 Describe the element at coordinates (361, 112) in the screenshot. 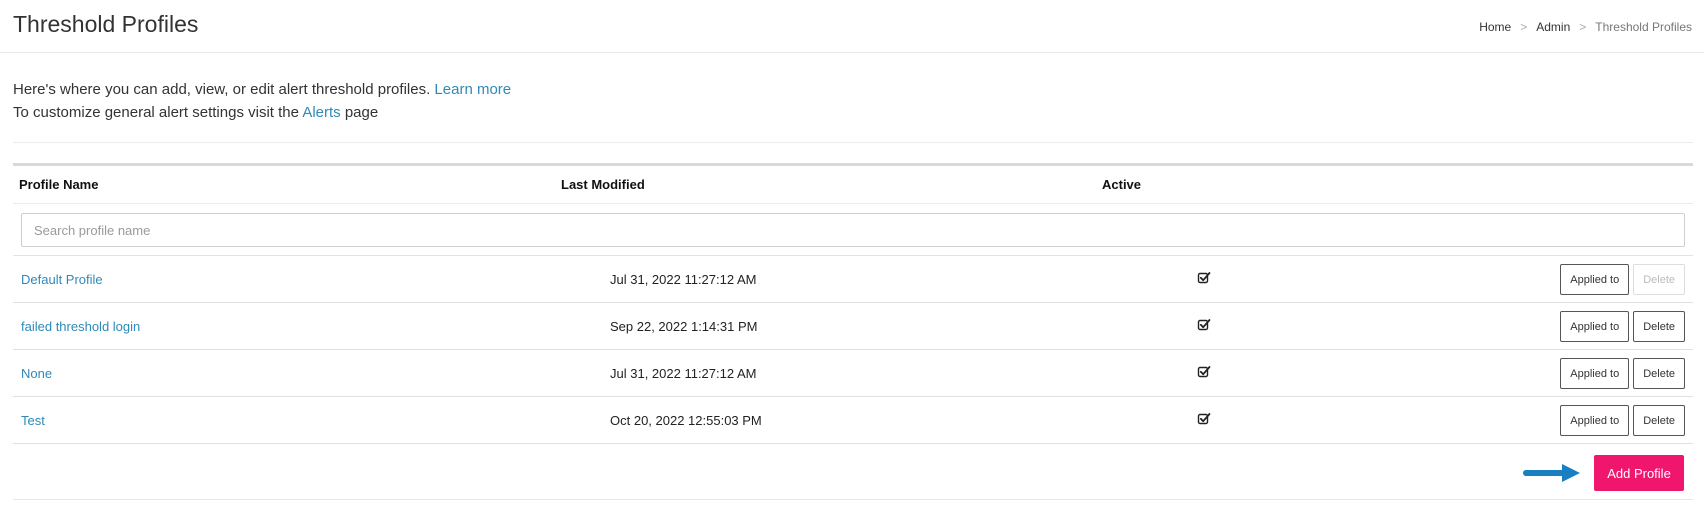

I see `intro-alerts-suffix: page` at that location.